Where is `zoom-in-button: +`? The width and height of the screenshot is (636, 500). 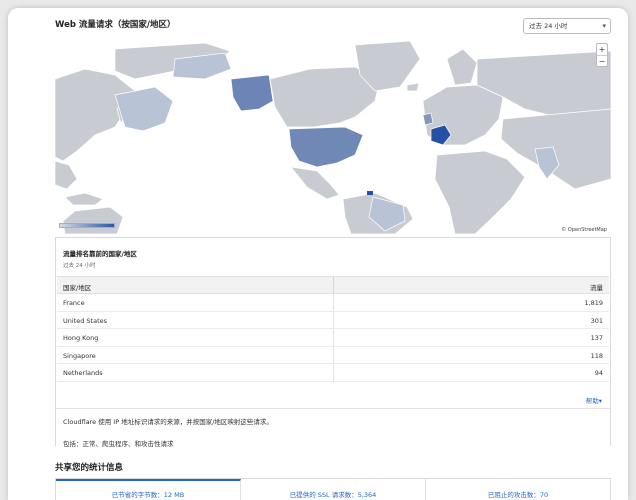
zoom-in-button: + is located at coordinates (602, 49).